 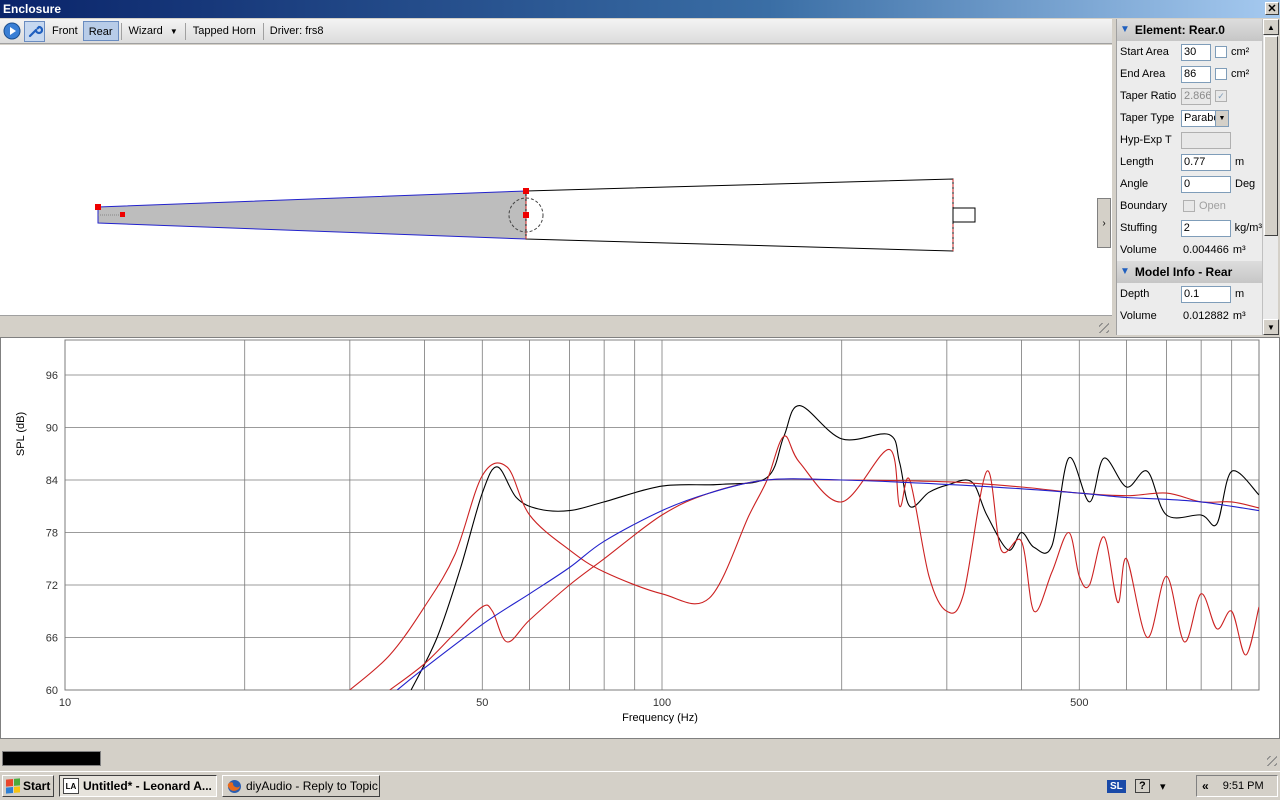 I want to click on front-button: Front, so click(x=65, y=31).